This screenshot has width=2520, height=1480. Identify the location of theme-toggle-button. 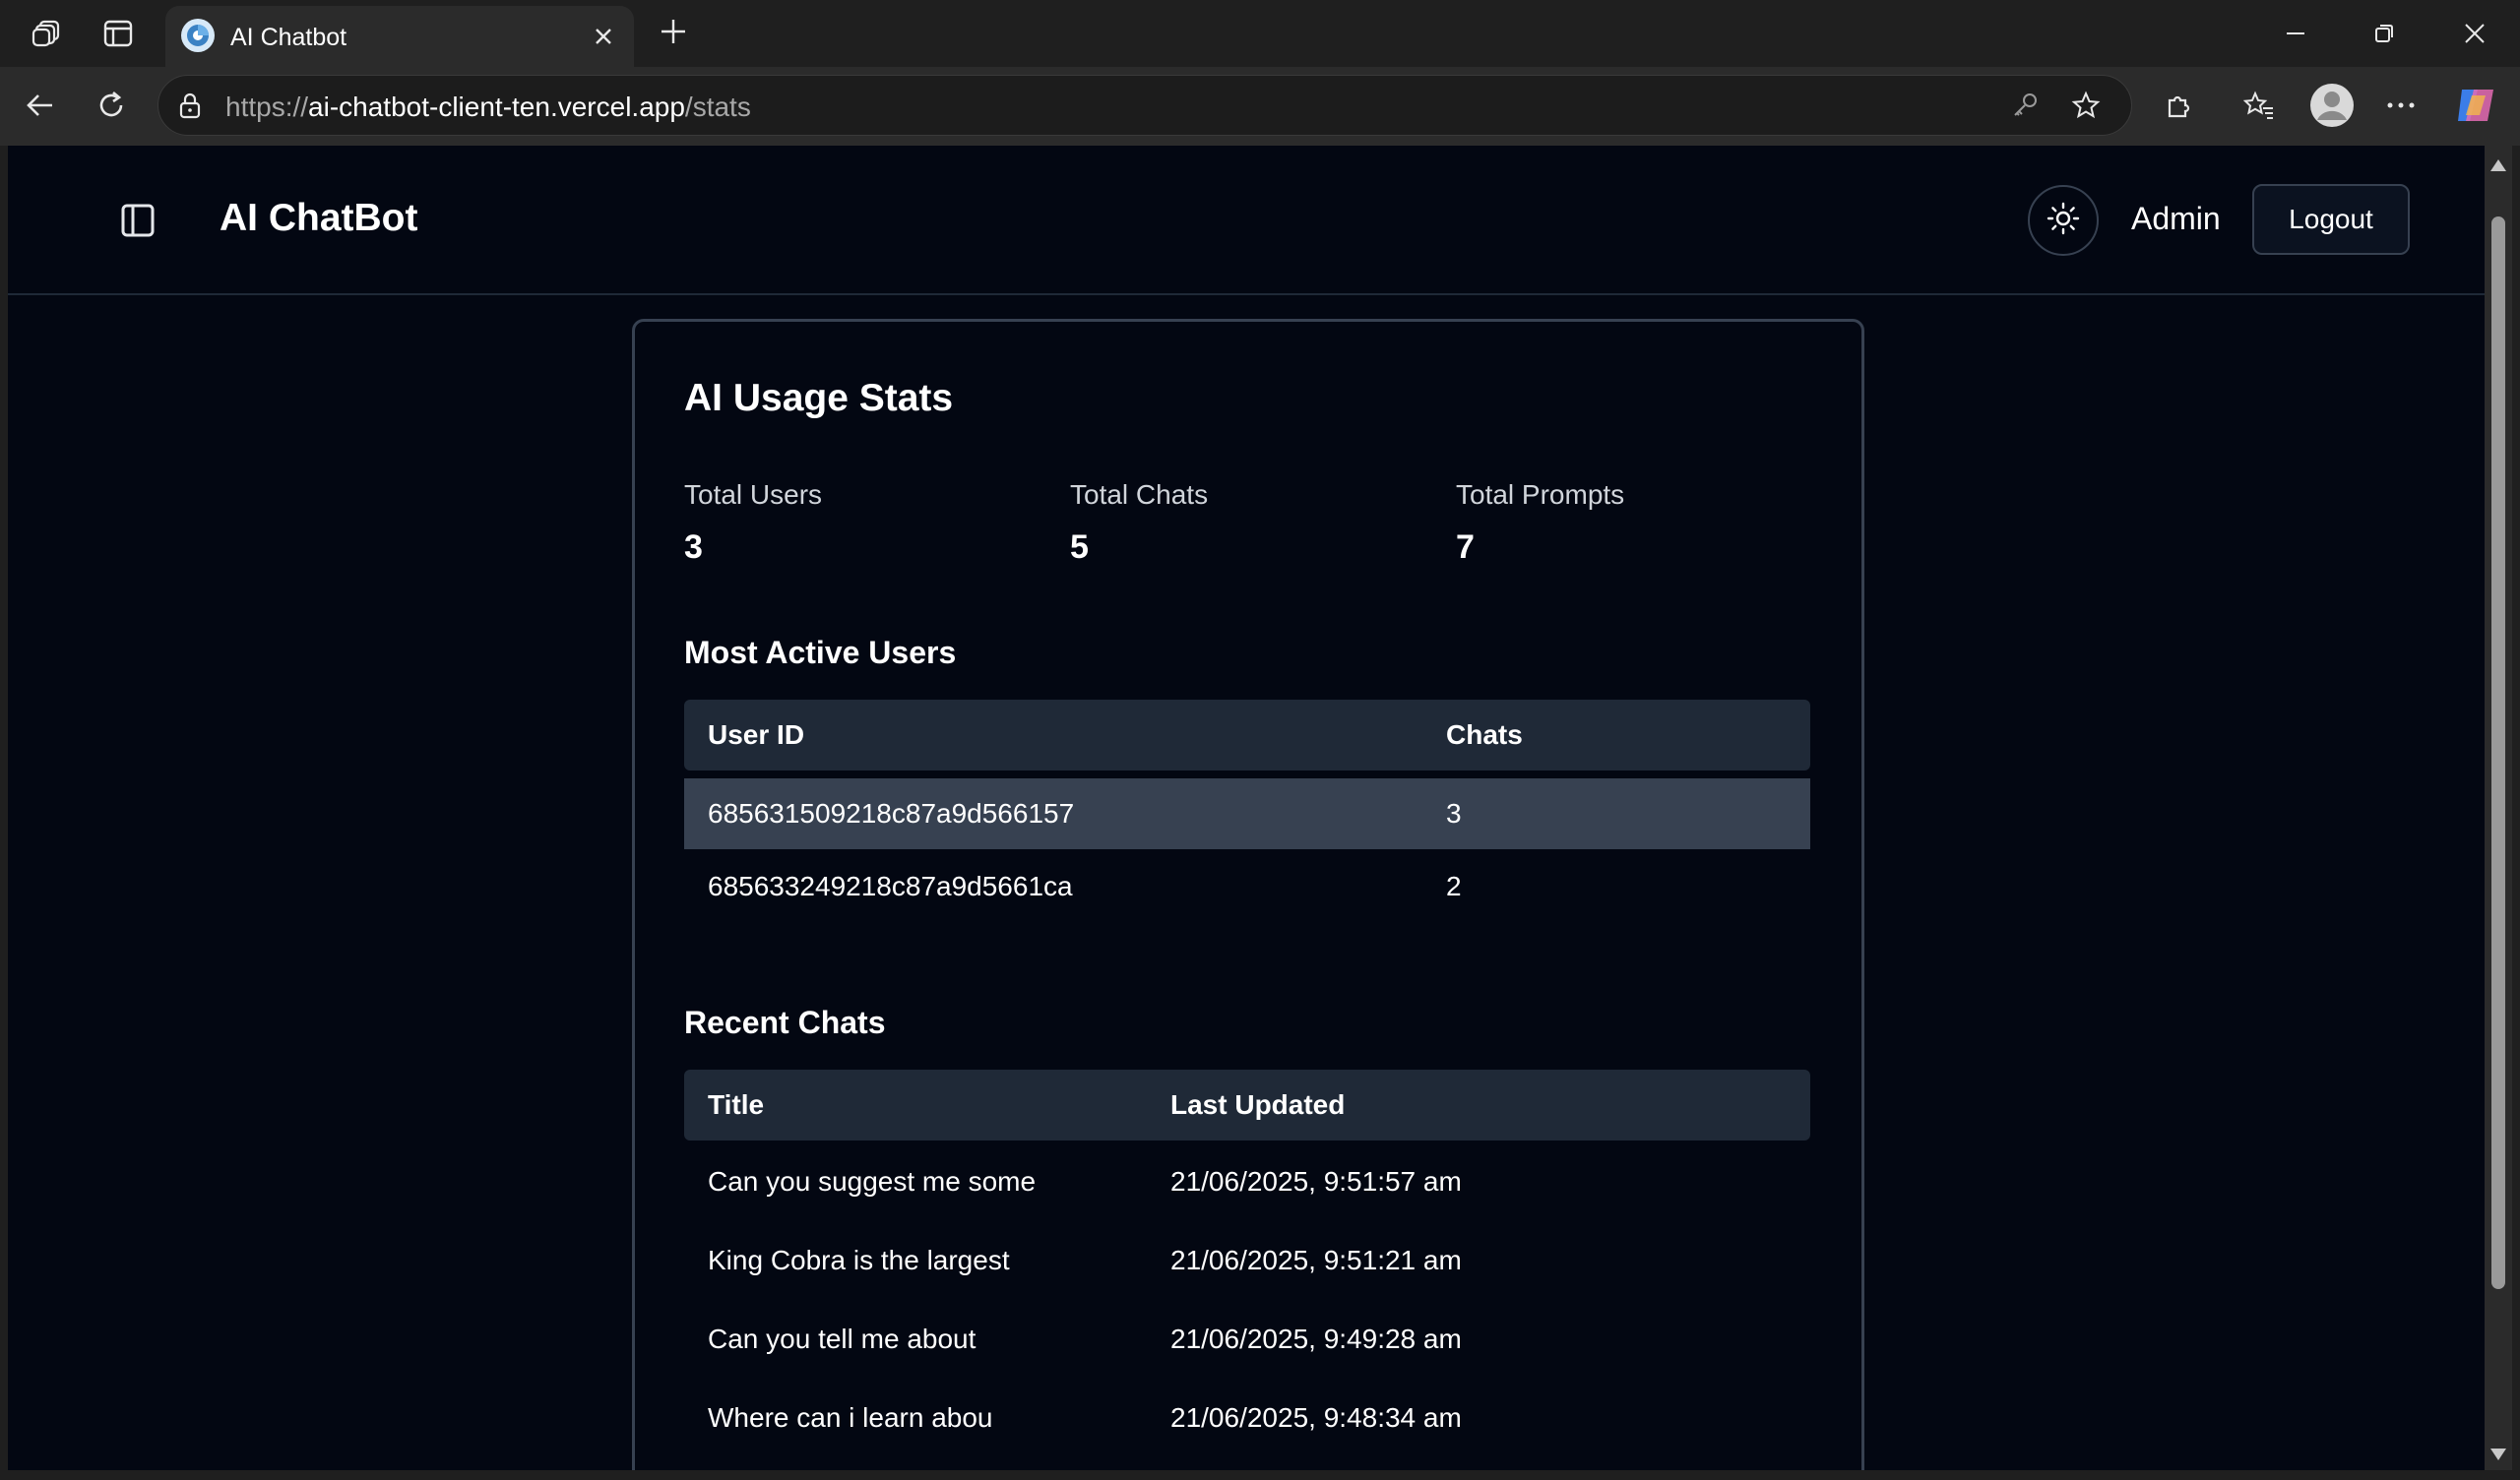
(2063, 220).